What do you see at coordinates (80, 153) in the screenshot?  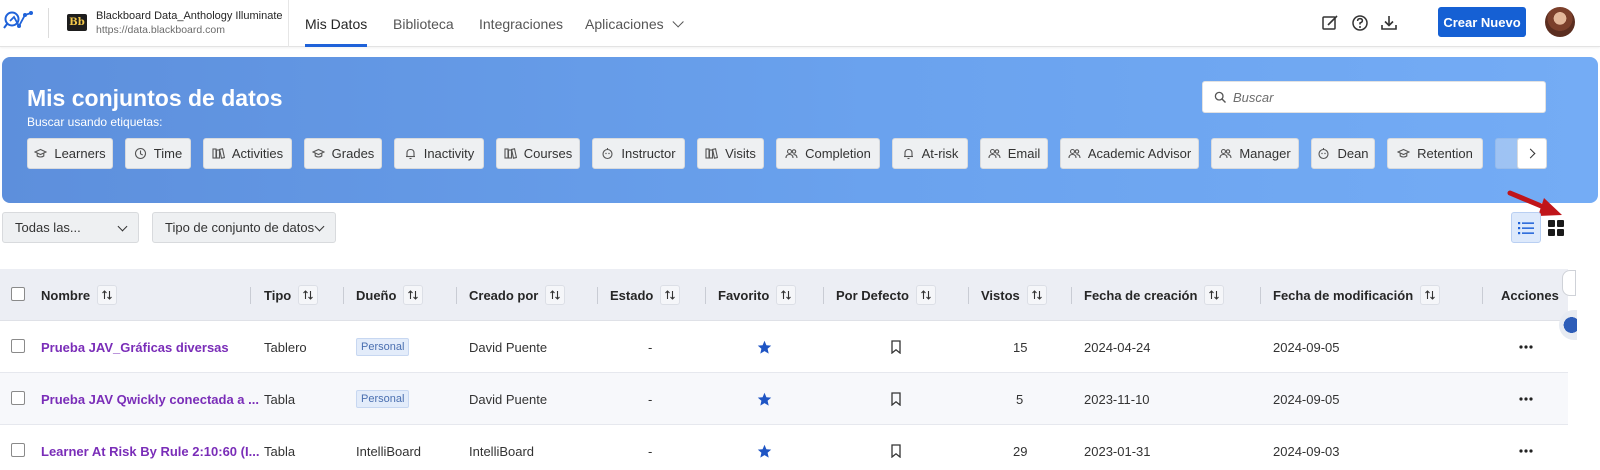 I see `tag-chip-label: Learners` at bounding box center [80, 153].